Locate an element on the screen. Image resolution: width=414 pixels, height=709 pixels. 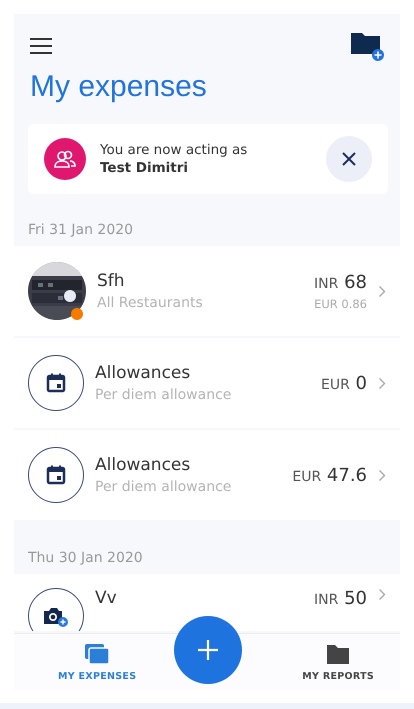
expense-title: Sfh is located at coordinates (111, 281).